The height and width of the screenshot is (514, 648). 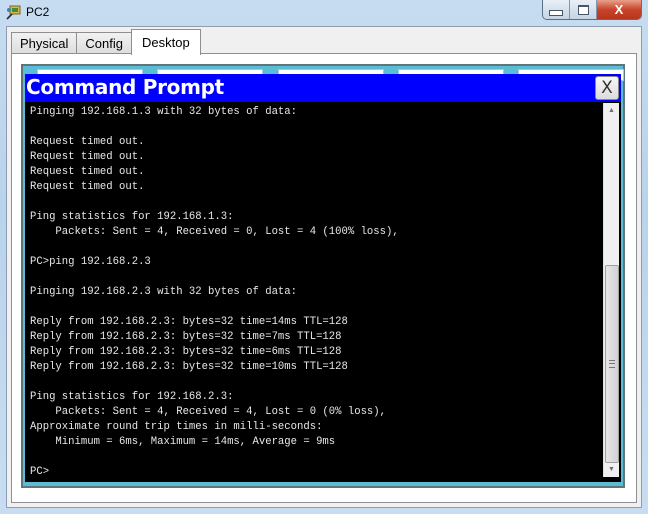 I want to click on minimize-icon, so click(x=556, y=12).